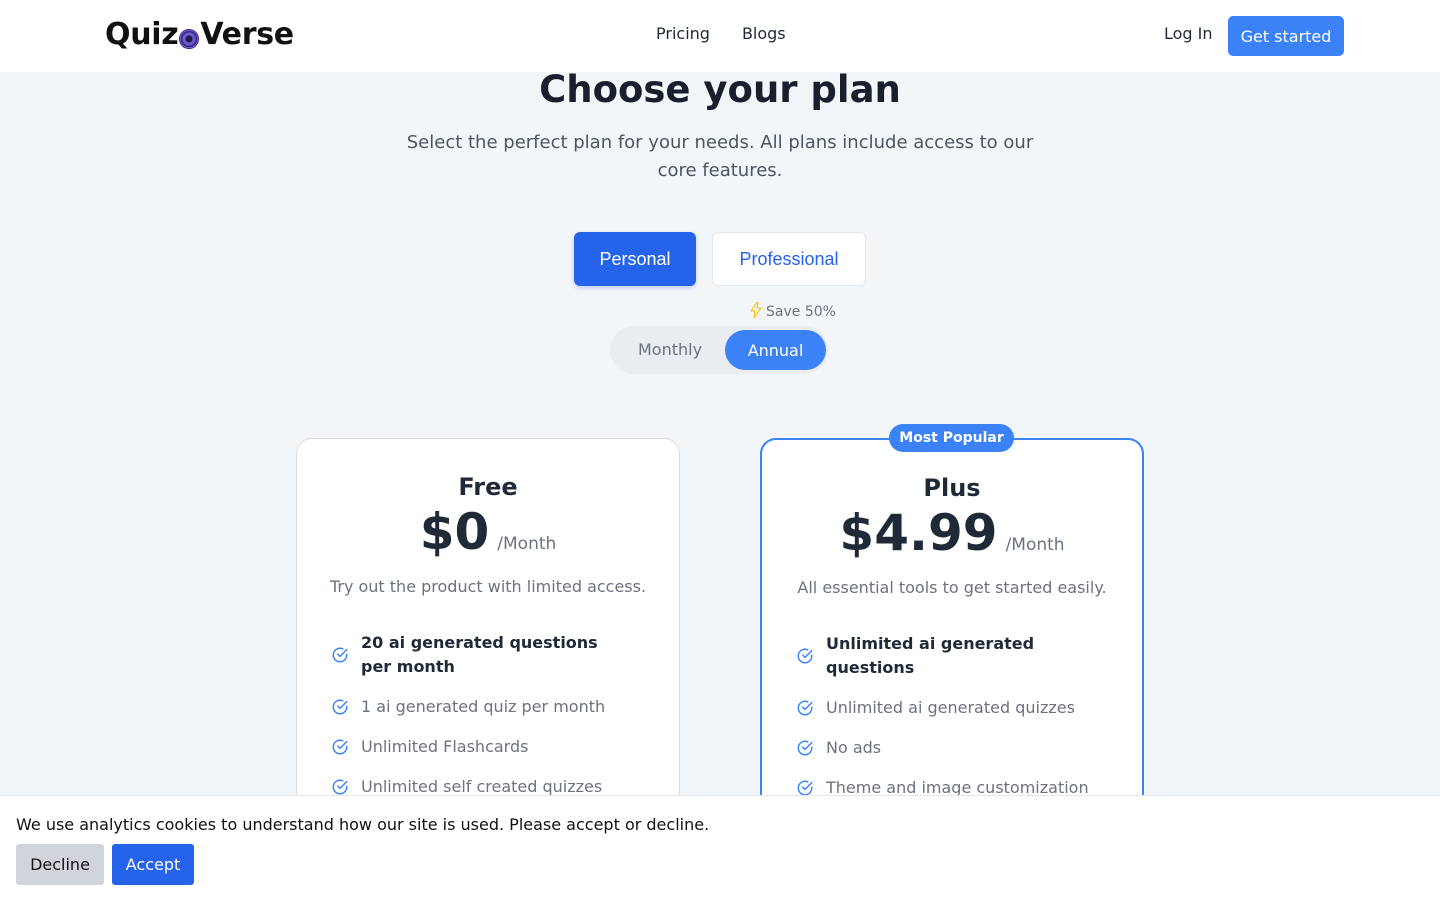 The height and width of the screenshot is (900, 1440). Describe the element at coordinates (951, 438) in the screenshot. I see `most-popular-badge: Most Popular` at that location.